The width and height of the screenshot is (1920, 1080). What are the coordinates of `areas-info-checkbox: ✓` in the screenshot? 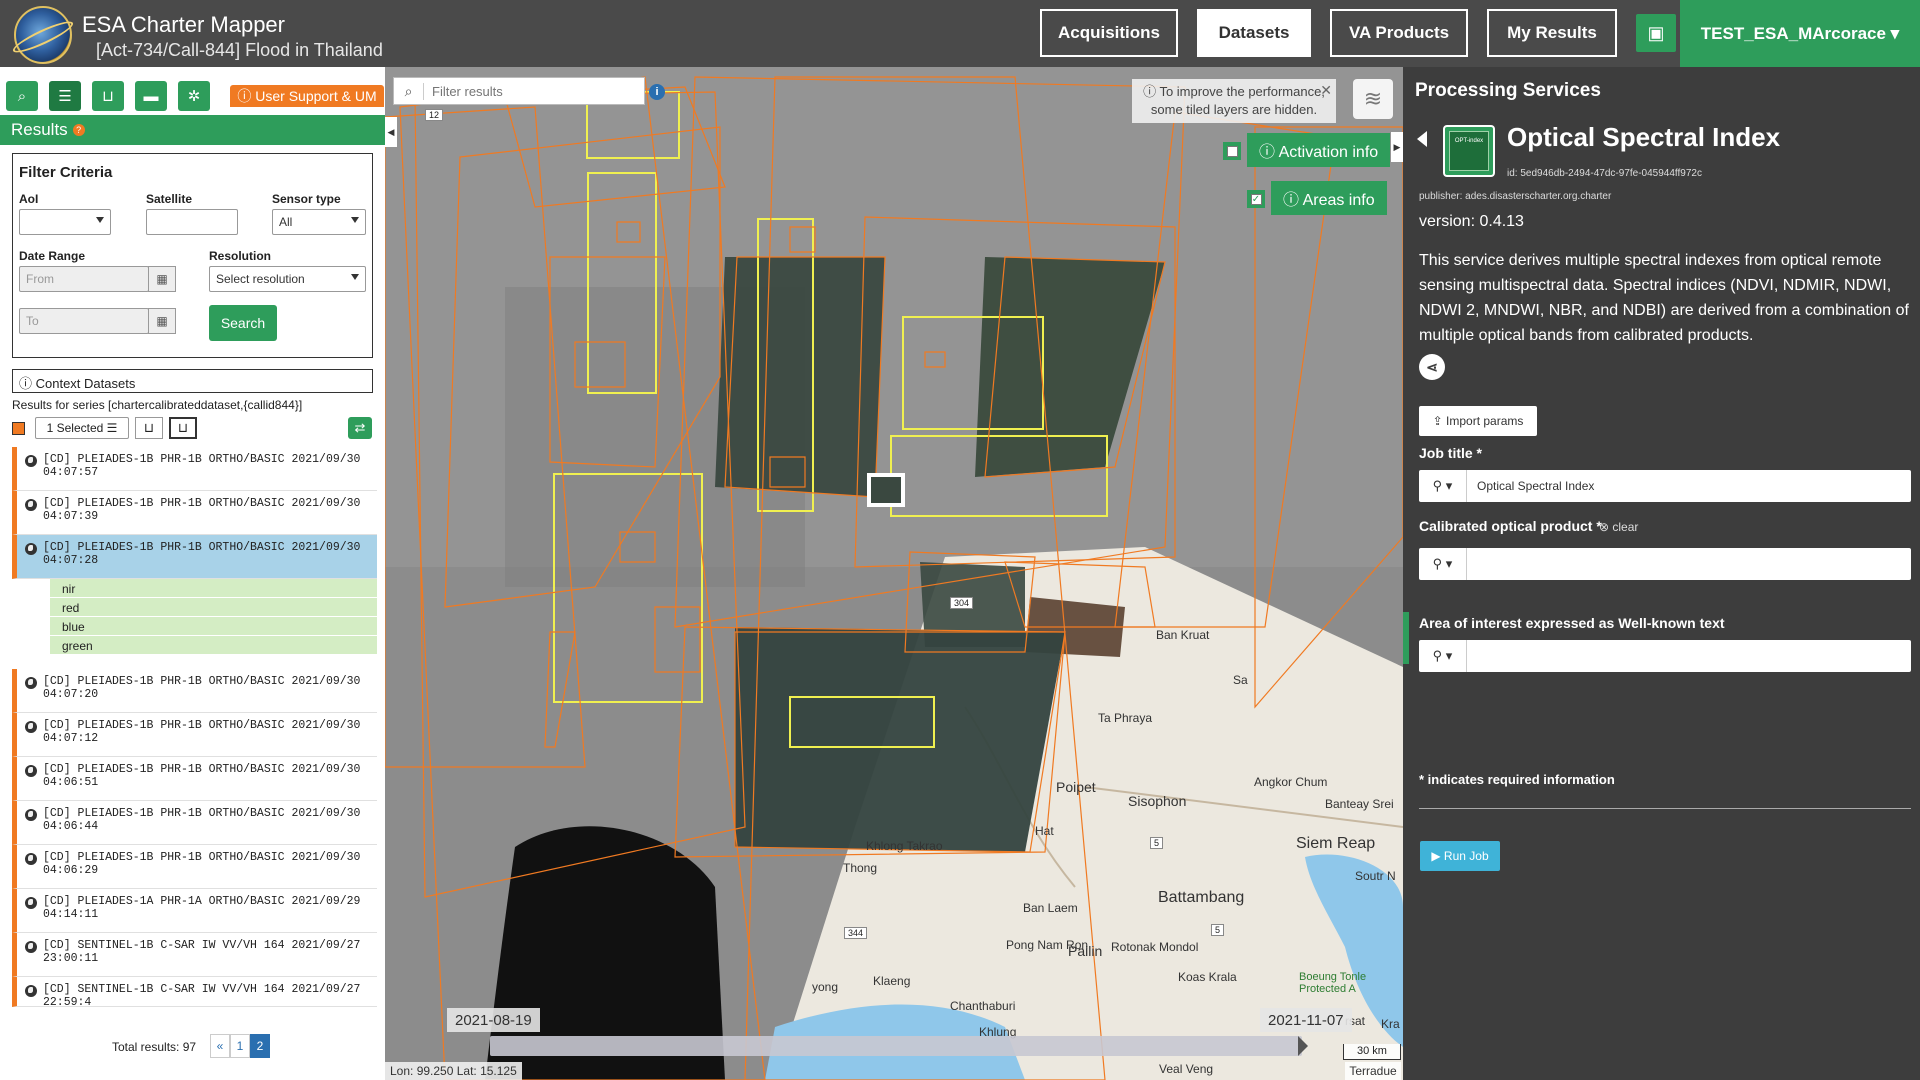 It's located at (1256, 199).